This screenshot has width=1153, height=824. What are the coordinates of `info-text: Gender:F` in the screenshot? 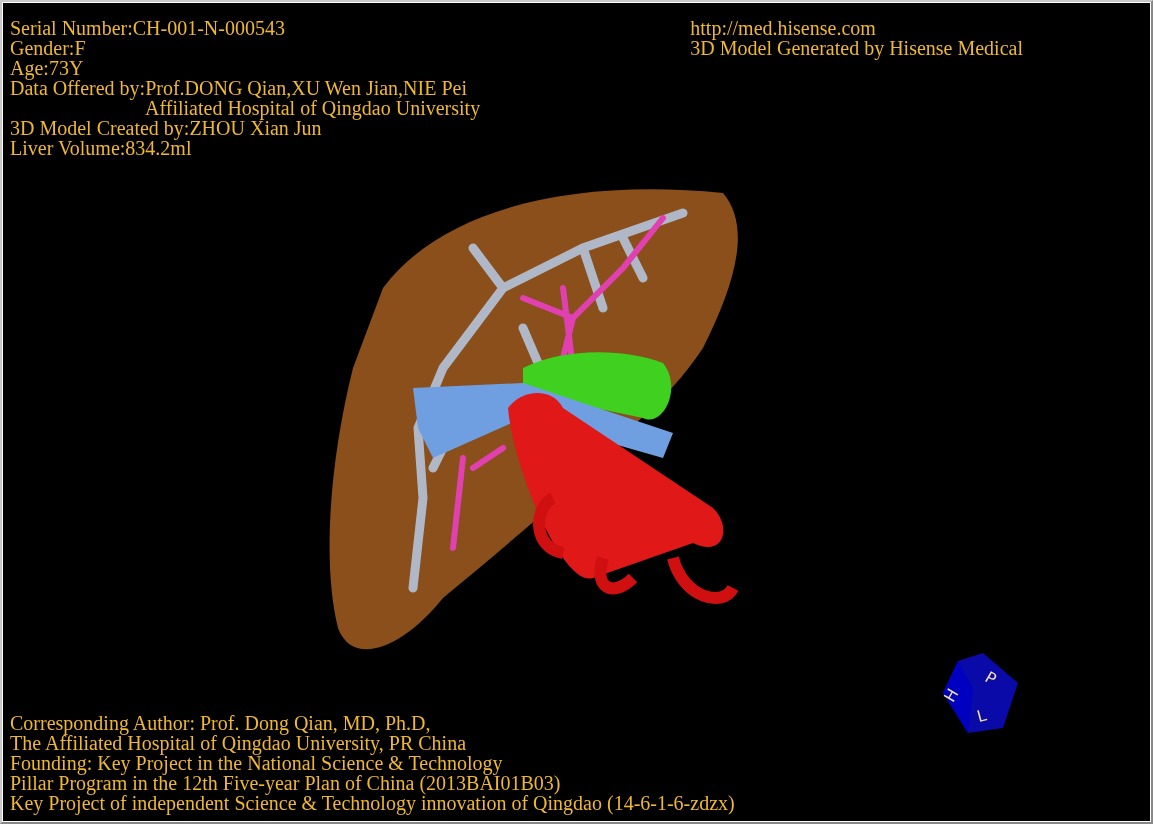 It's located at (48, 48).